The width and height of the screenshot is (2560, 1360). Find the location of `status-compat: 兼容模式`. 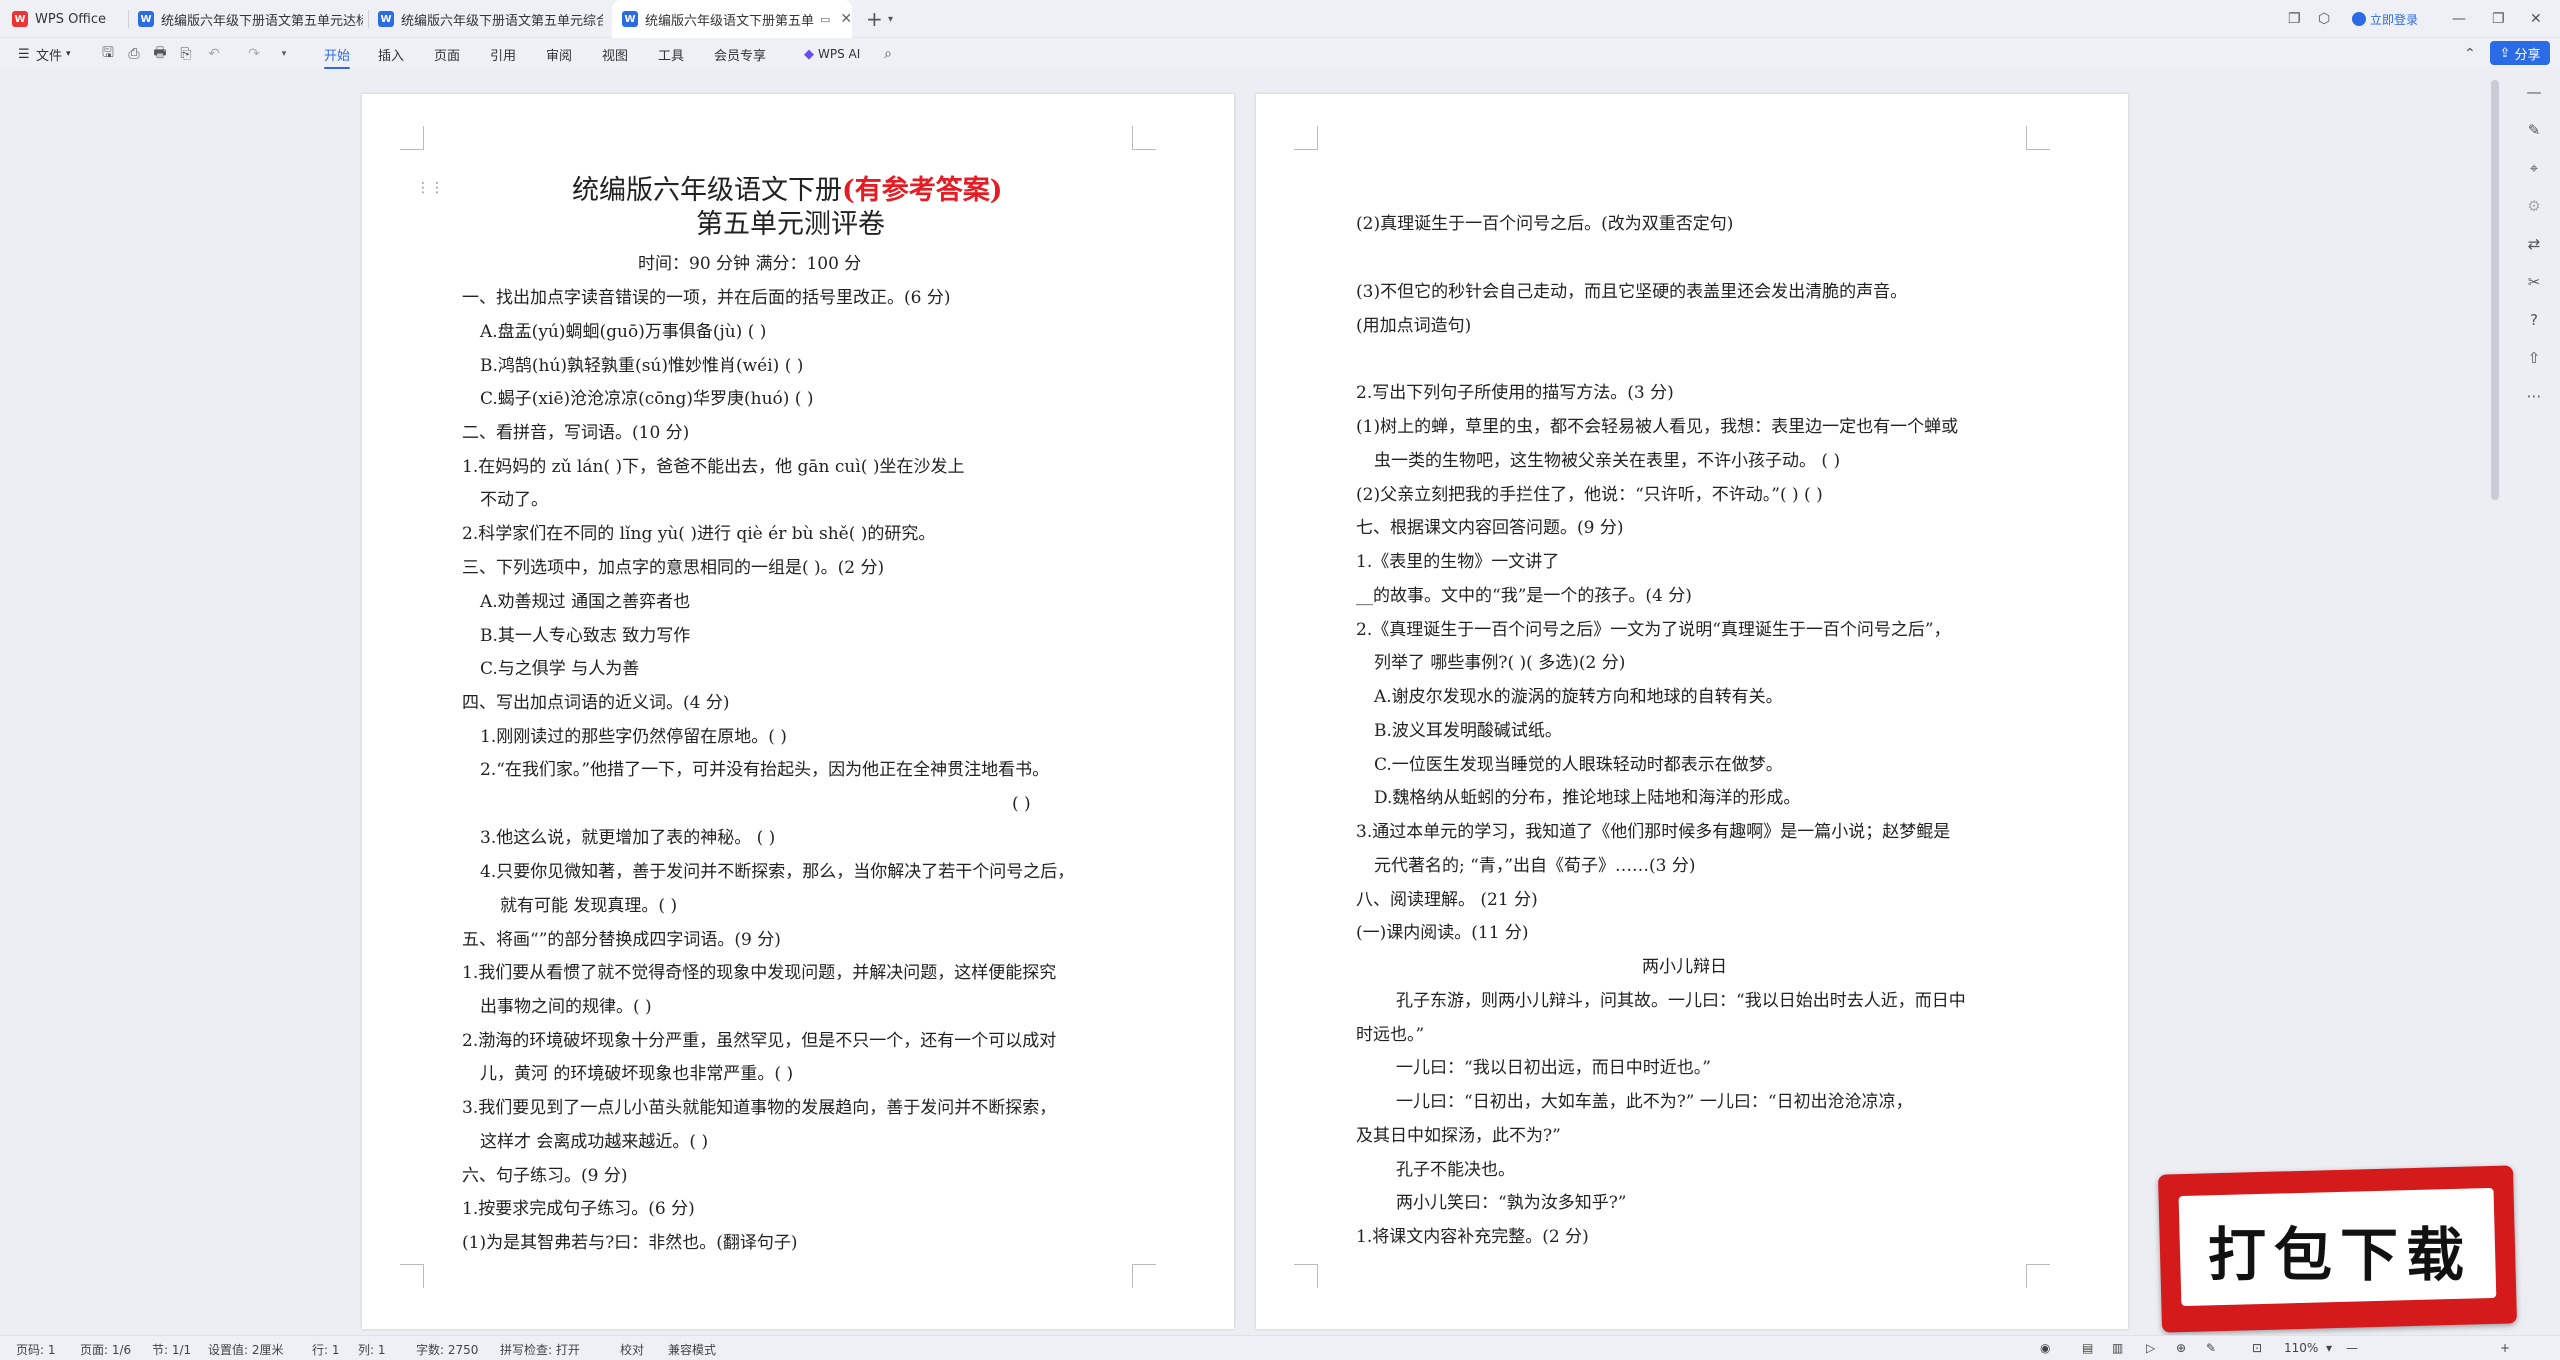

status-compat: 兼容模式 is located at coordinates (692, 1350).